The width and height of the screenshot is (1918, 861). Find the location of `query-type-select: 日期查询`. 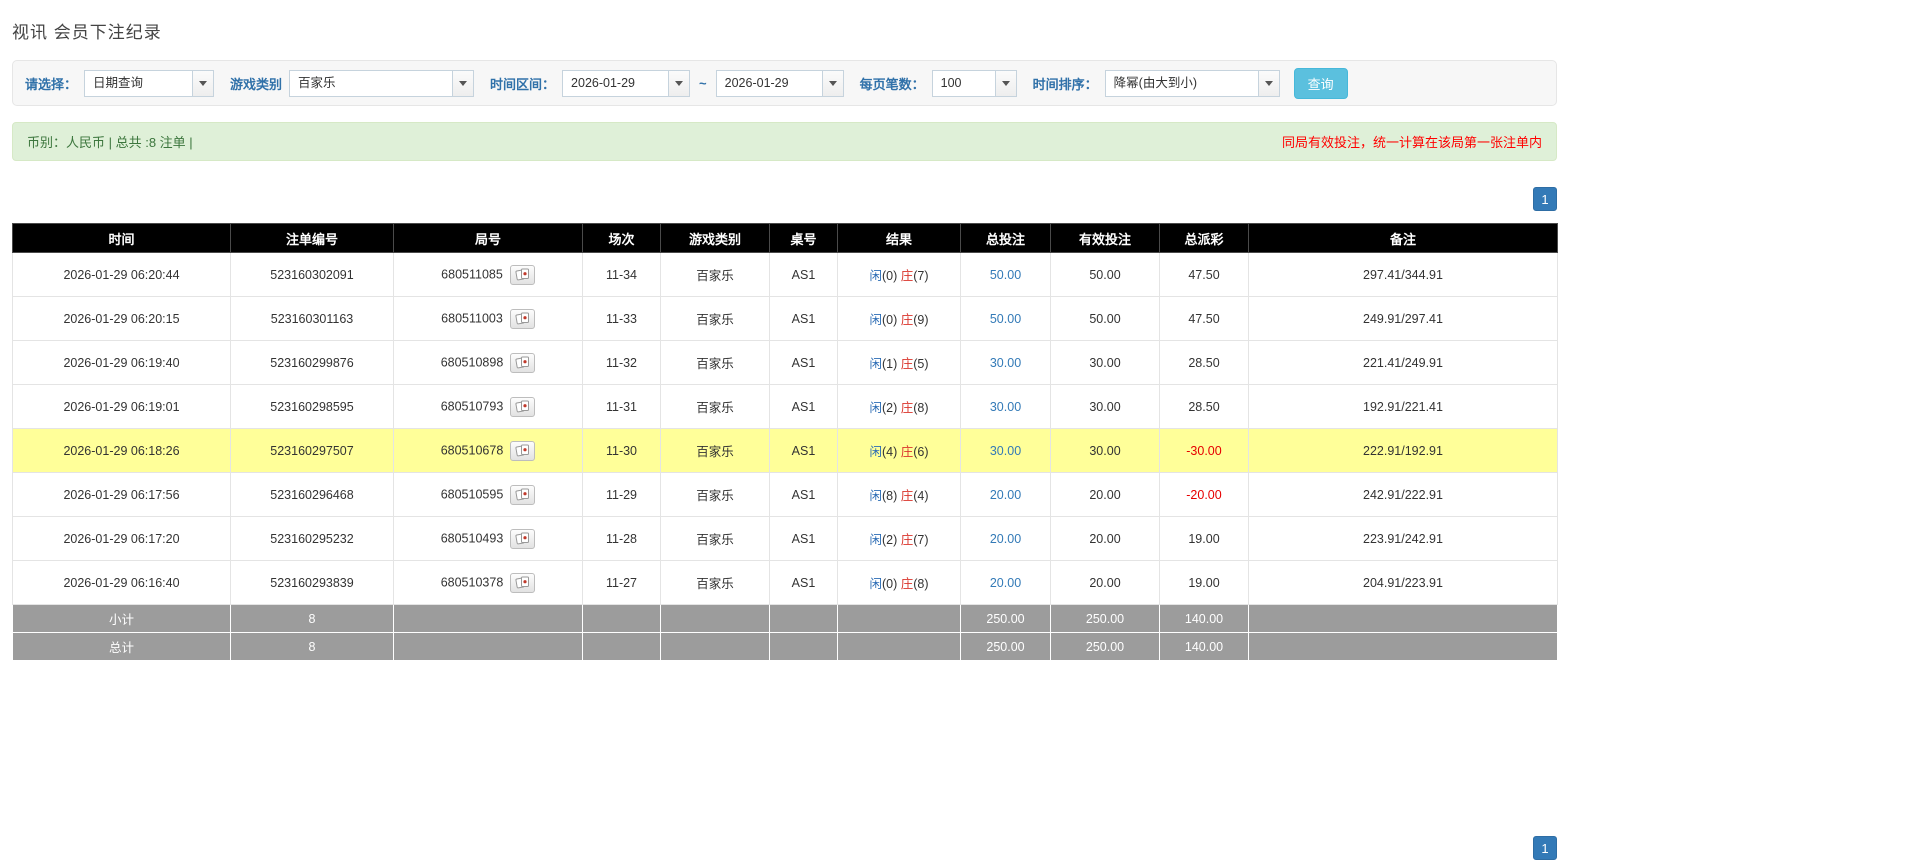

query-type-select: 日期查询 is located at coordinates (149, 83).